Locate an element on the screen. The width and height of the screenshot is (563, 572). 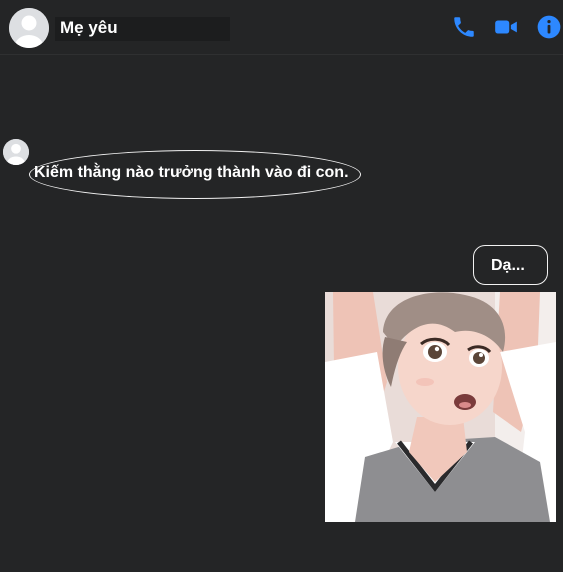
contact-avatar is located at coordinates (29, 28).